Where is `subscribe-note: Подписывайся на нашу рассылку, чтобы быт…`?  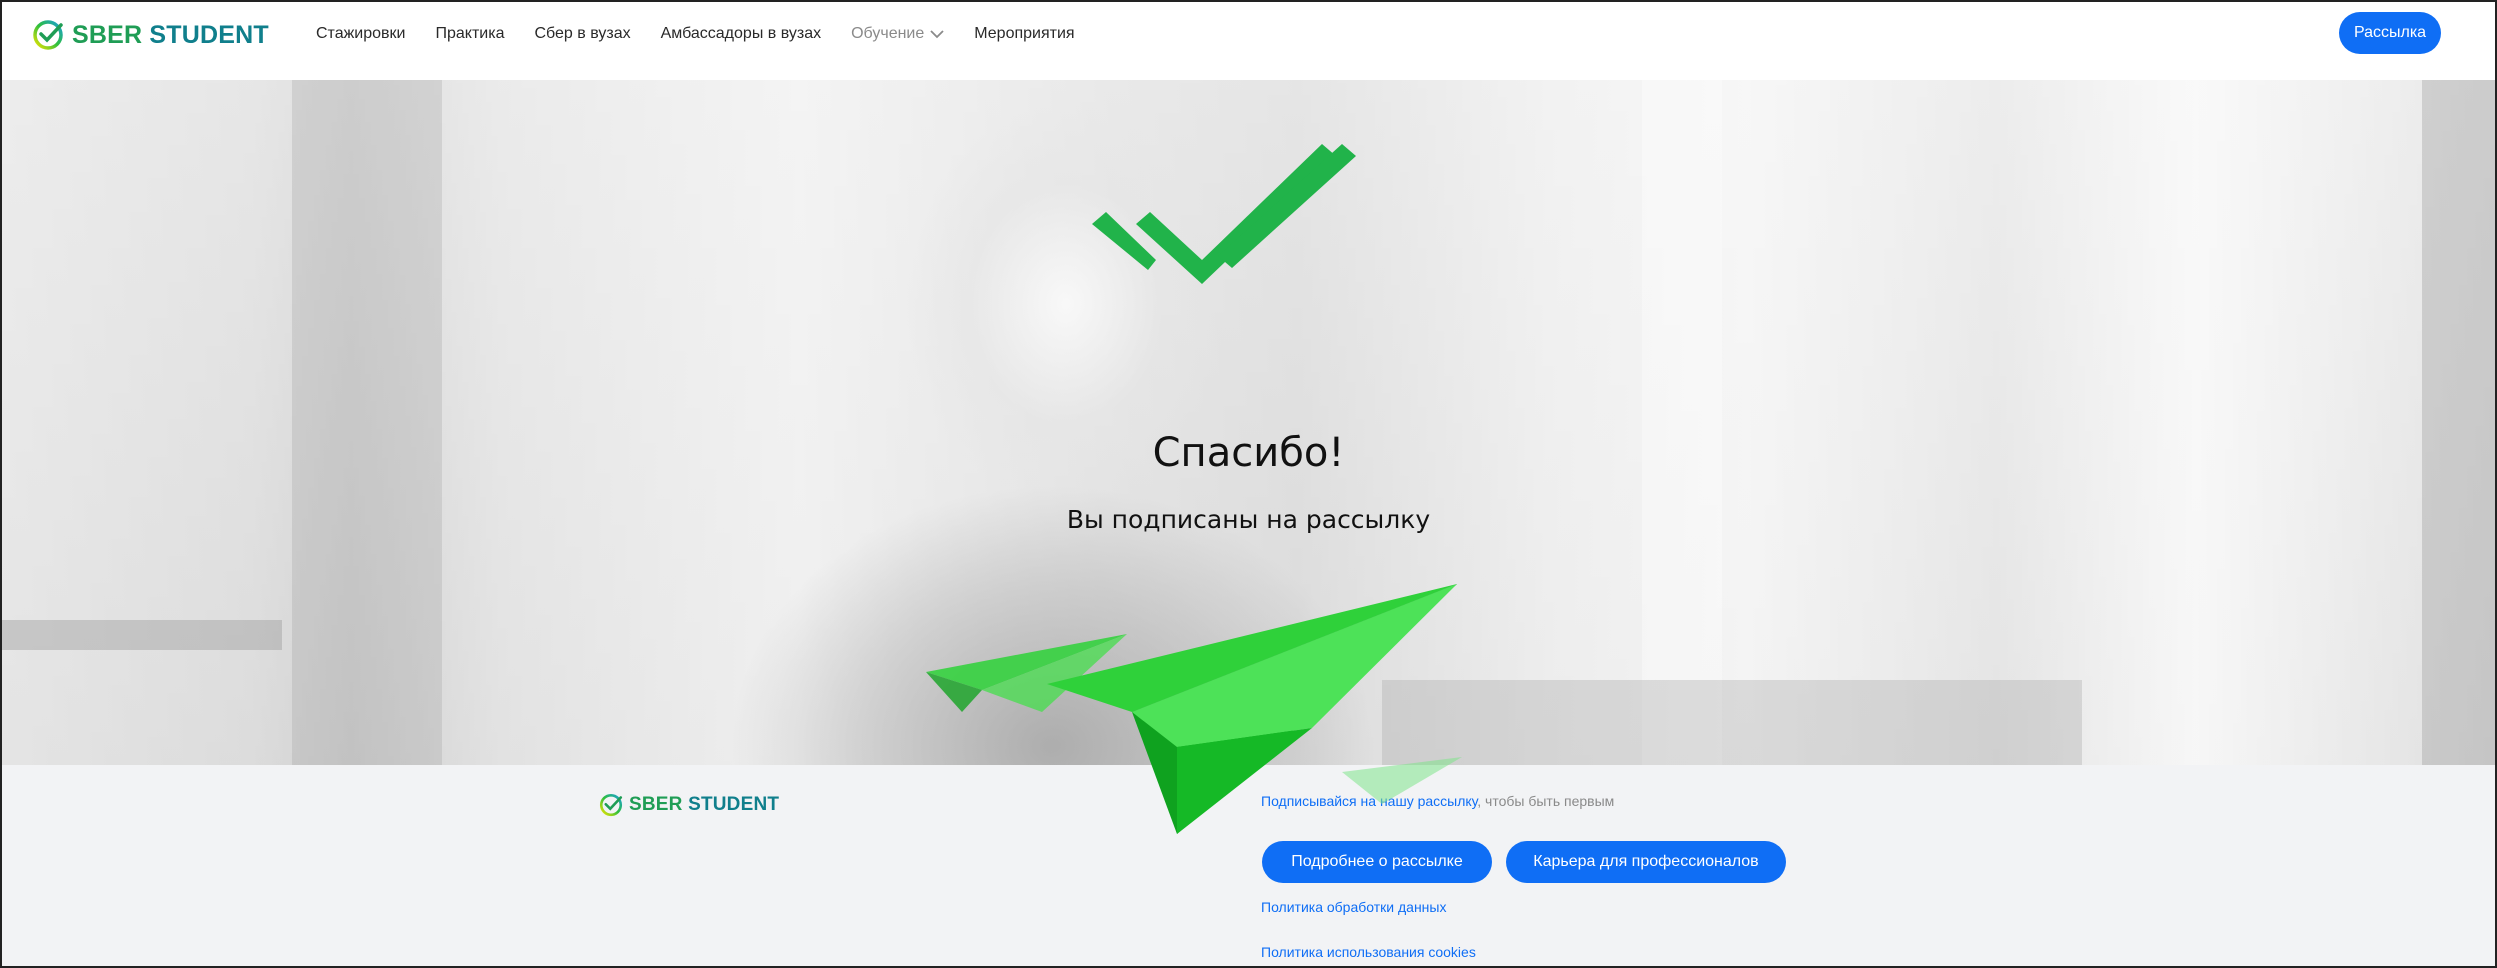 subscribe-note: Подписывайся на нашу рассылку, чтобы быт… is located at coordinates (1437, 801).